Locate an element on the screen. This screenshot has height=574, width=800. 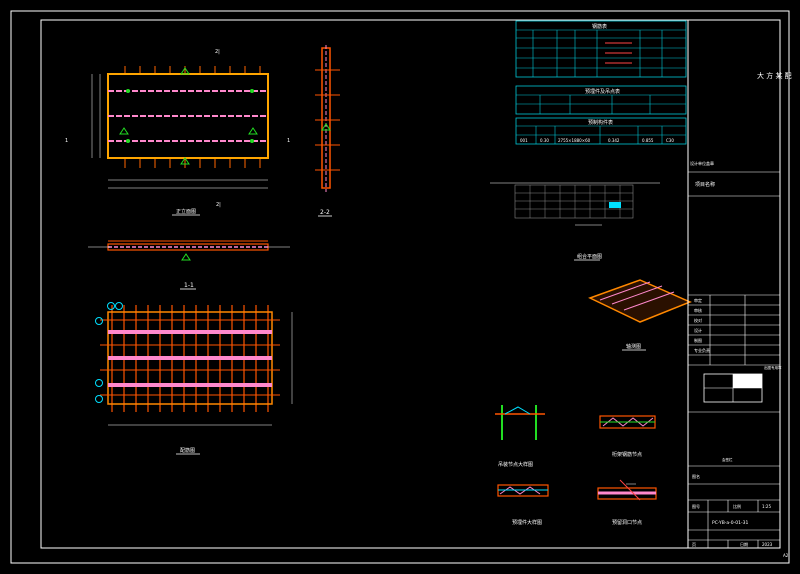
sign-row-5: 专业负责 is located at coordinates (702, 350).